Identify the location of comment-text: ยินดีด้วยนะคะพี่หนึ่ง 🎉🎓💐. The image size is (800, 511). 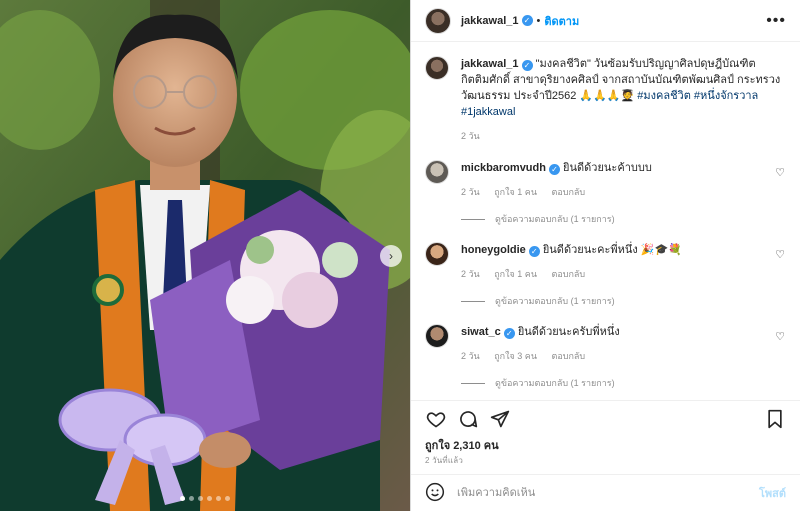
(612, 250).